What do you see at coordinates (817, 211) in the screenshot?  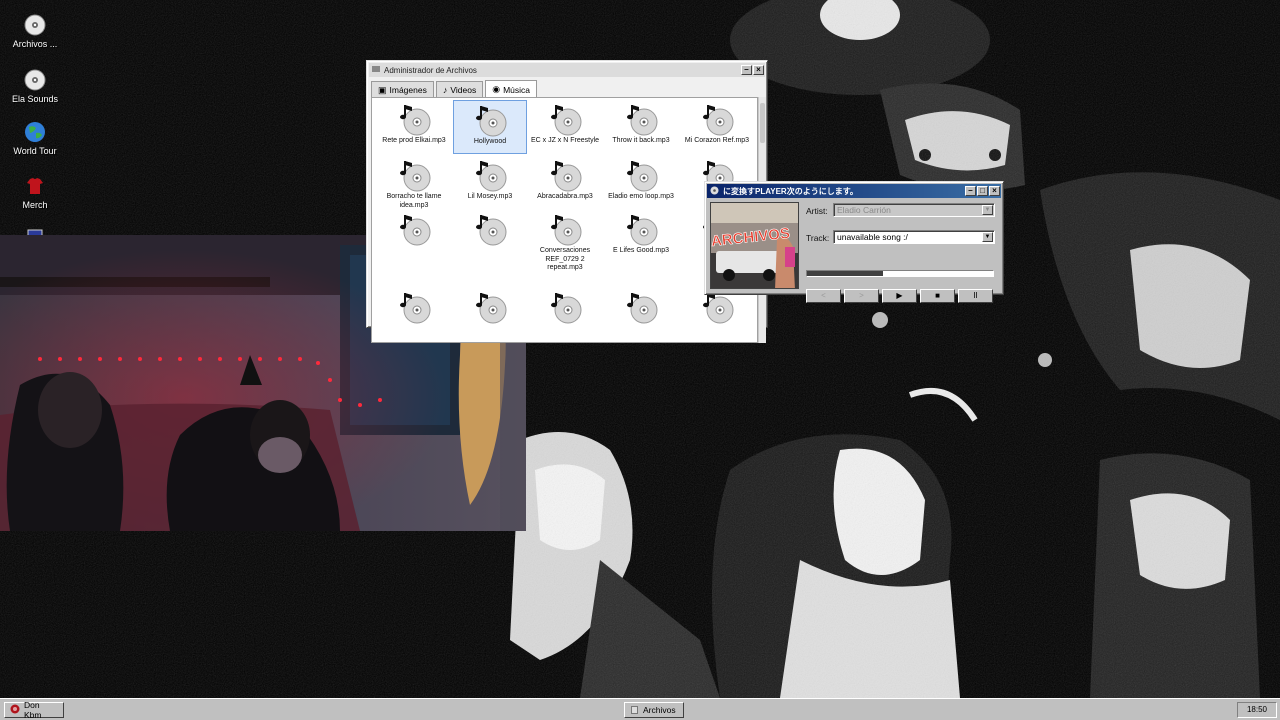 I see `artist-label: Artist:` at bounding box center [817, 211].